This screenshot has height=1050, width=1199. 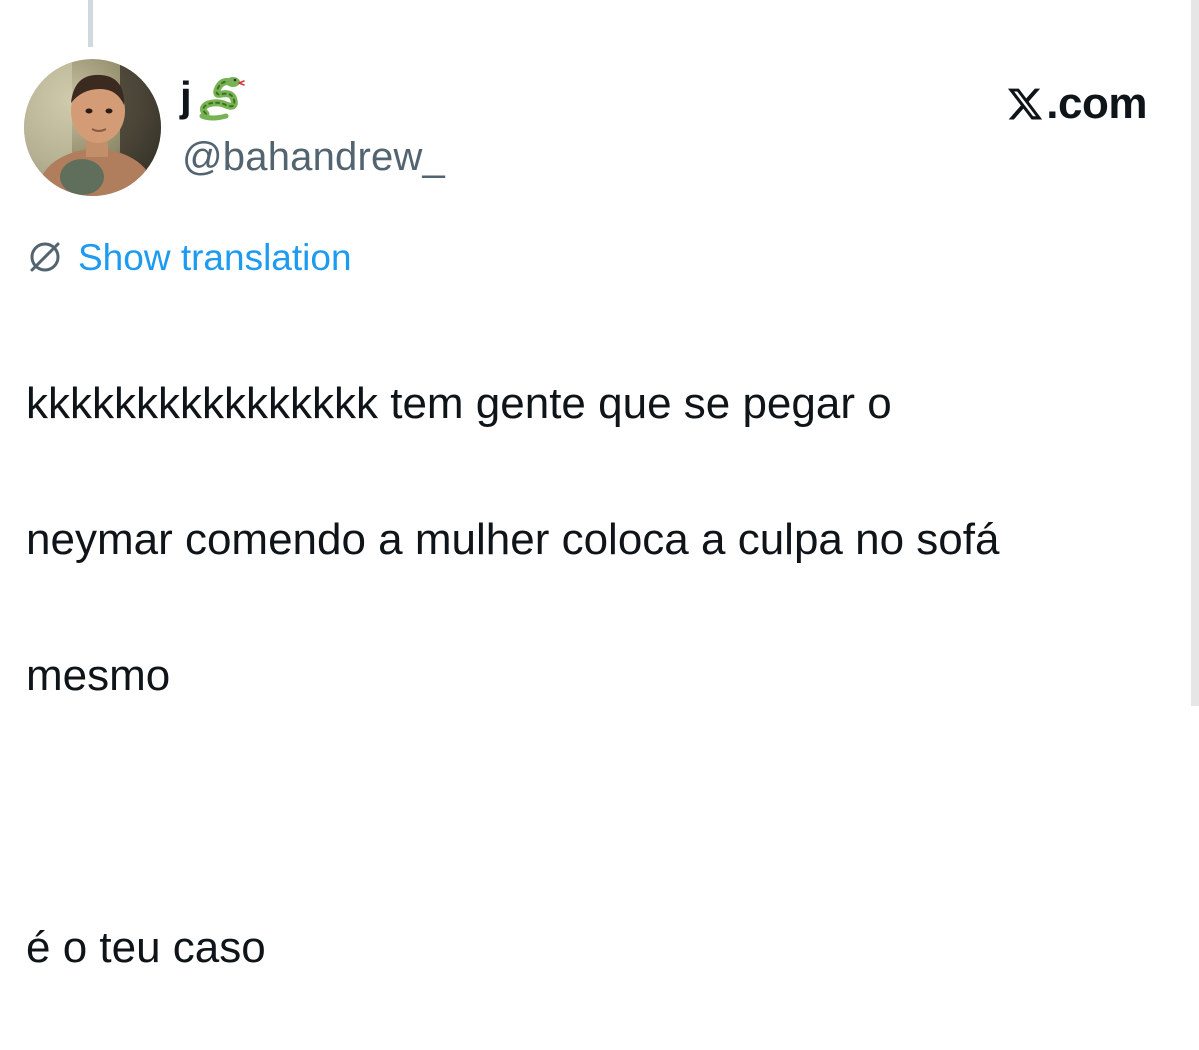 What do you see at coordinates (1195, 353) in the screenshot?
I see `page-edge` at bounding box center [1195, 353].